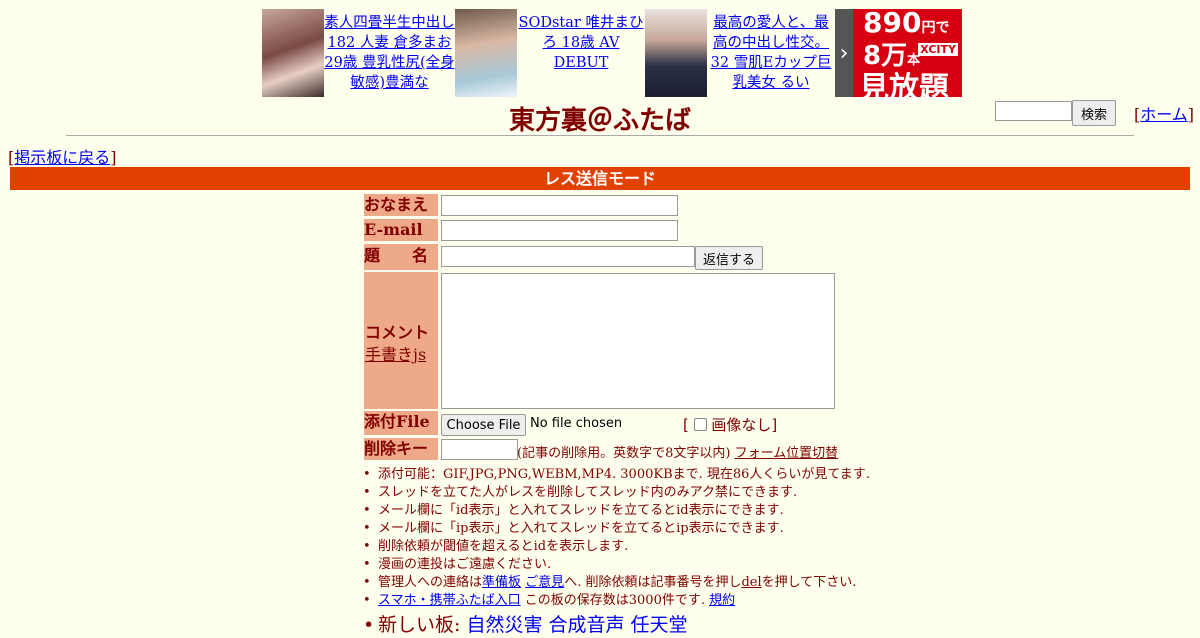 This screenshot has width=1200, height=638. I want to click on no-image-wrapper: [ 画像なし], so click(730, 425).